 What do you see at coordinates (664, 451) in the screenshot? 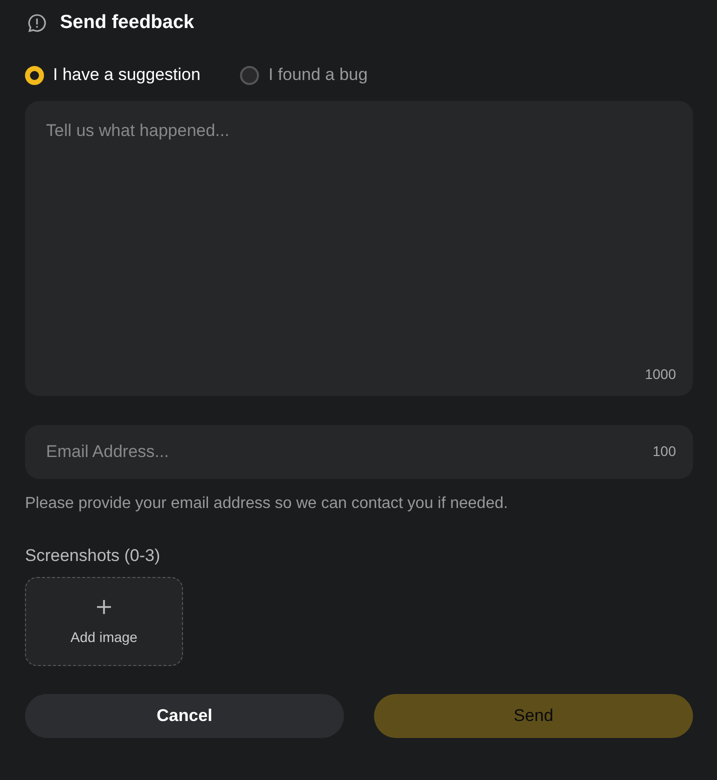
I see `character-limit: 100` at bounding box center [664, 451].